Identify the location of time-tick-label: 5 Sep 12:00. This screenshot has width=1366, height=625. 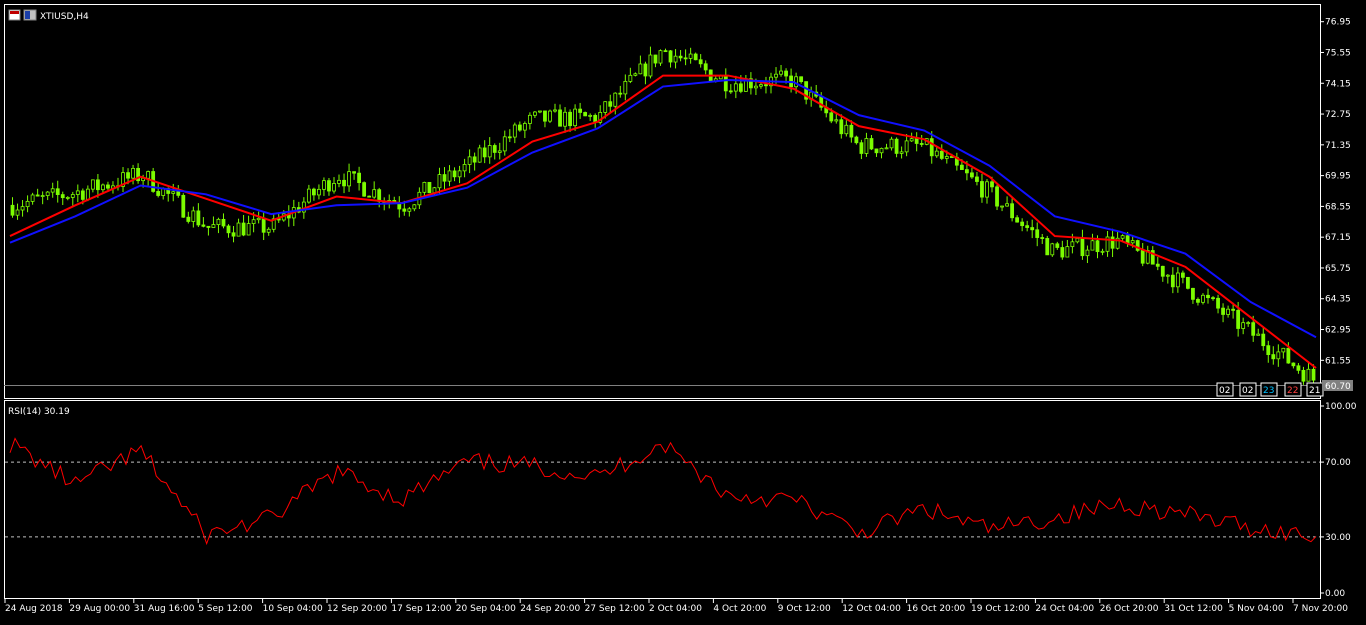
(225, 609).